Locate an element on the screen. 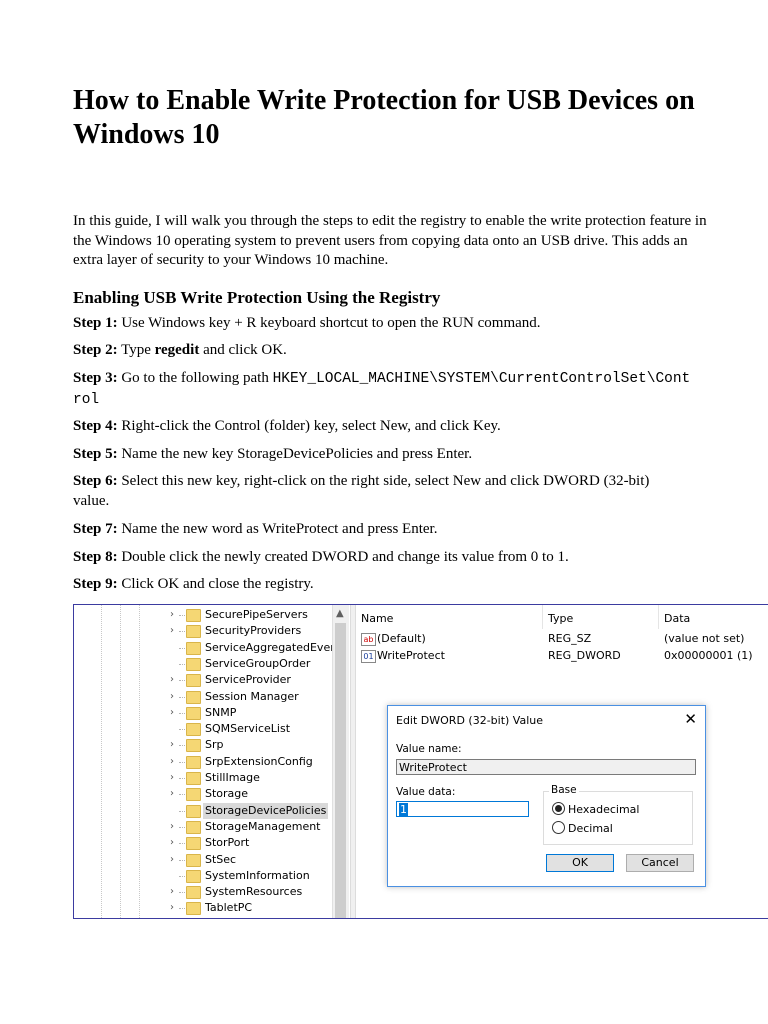 The height and width of the screenshot is (1024, 768). tree-item-label: StillImage is located at coordinates (232, 777).